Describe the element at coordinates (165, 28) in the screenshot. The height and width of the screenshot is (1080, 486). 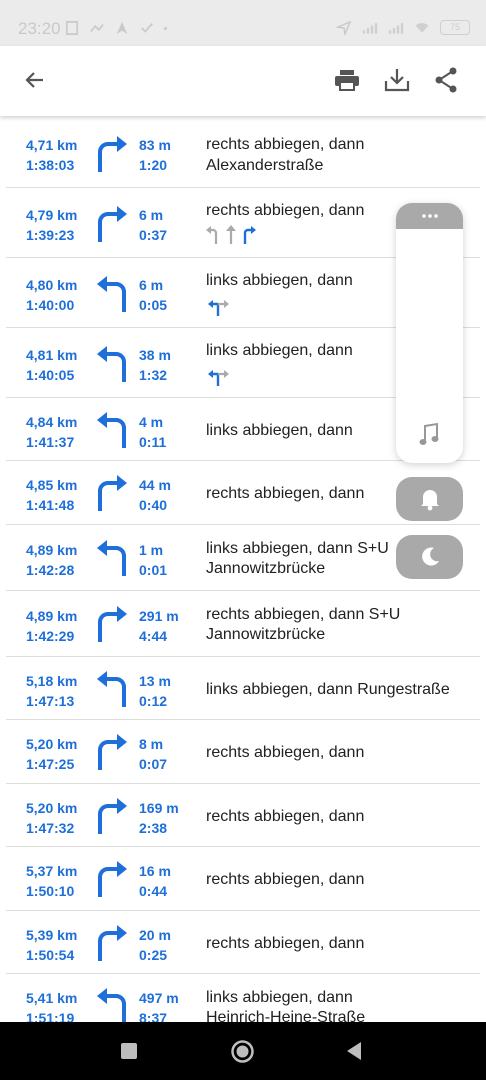
I see `dot-icon` at that location.